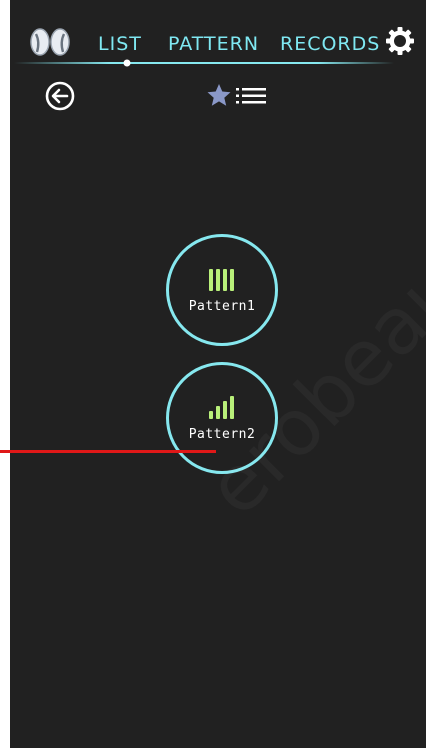 The height and width of the screenshot is (756, 426). I want to click on pattern2-button: Pattern2, so click(222, 418).